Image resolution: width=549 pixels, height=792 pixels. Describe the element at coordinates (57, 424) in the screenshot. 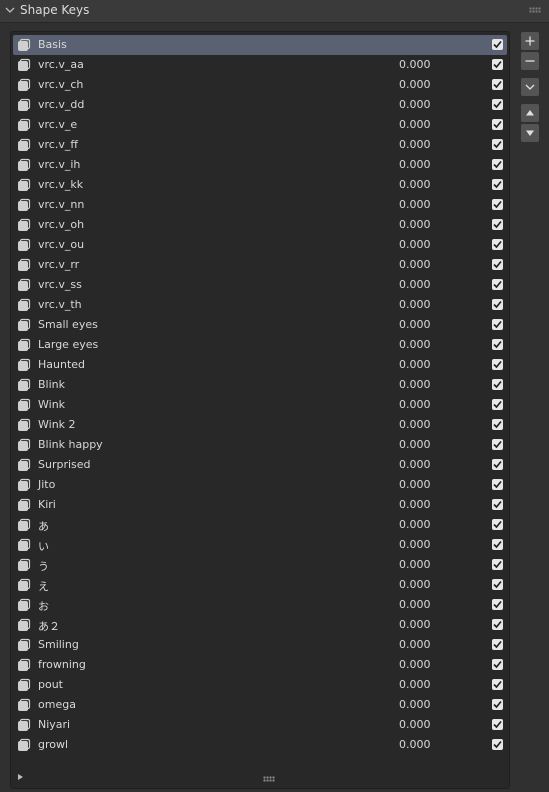

I see `shape-key-name: Wink 2` at that location.